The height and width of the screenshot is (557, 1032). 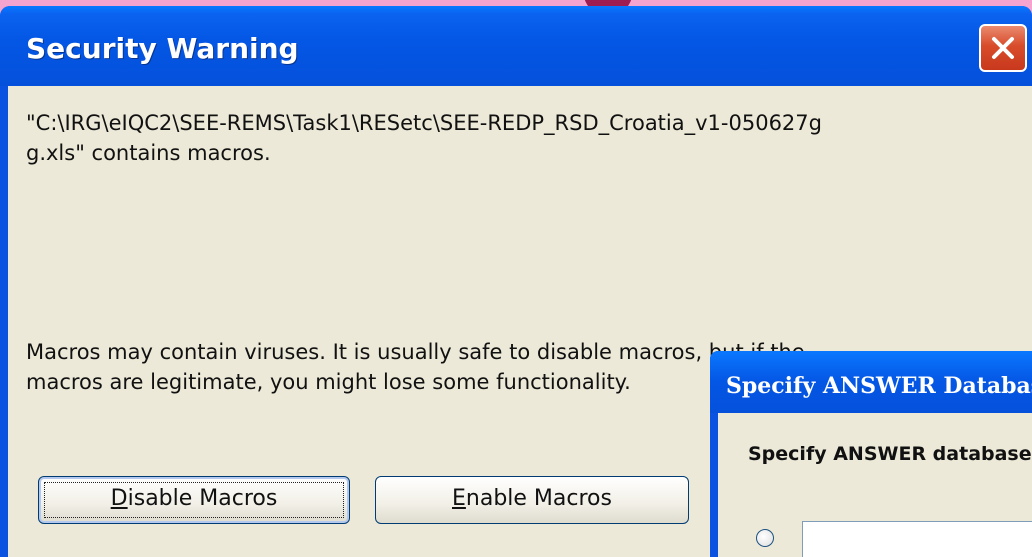 I want to click on enable-label: nable Macros, so click(x=538, y=498).